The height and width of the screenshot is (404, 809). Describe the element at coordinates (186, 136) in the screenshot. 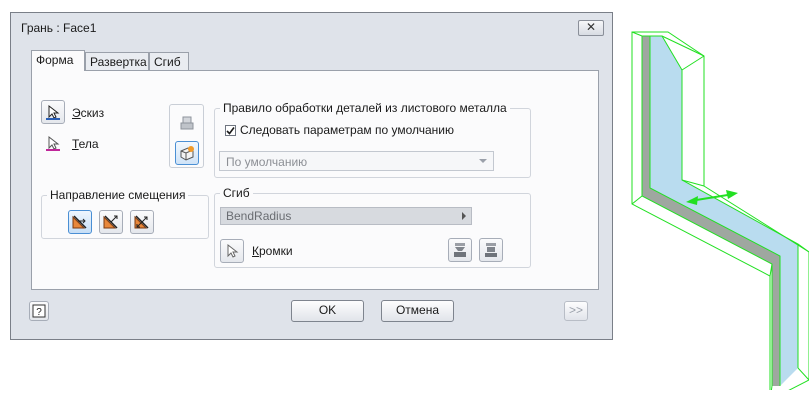

I see `solid-mode-group` at that location.